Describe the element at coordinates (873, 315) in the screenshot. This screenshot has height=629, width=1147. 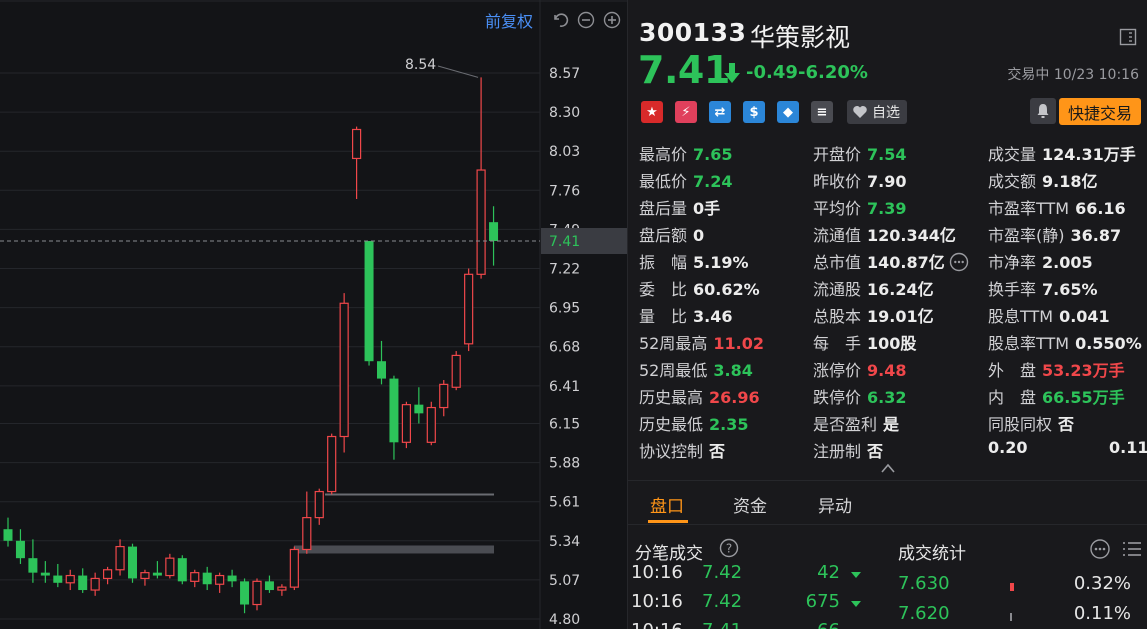
I see `stat-item: 总股本 19.01亿` at that location.